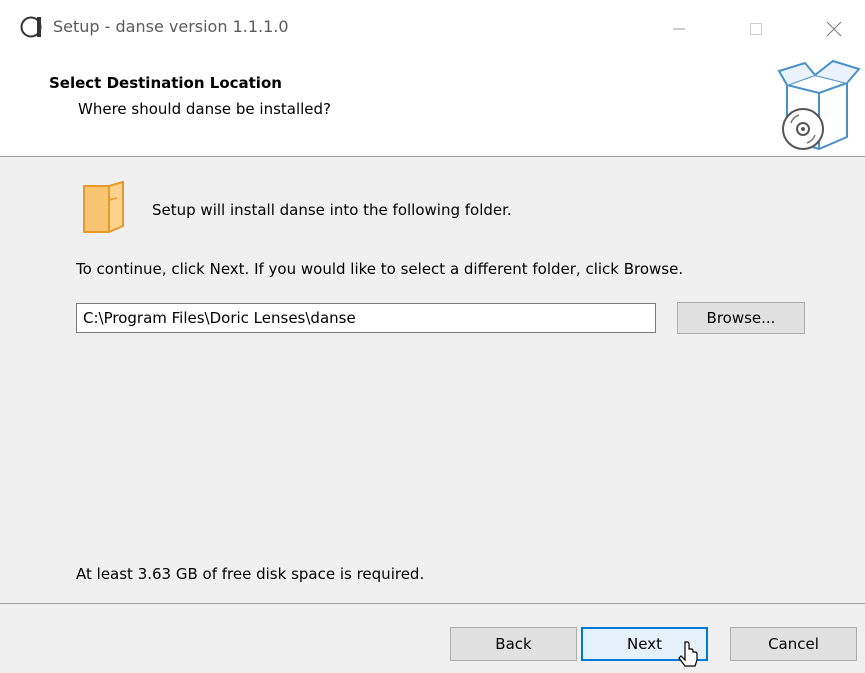  Describe the element at coordinates (819, 105) in the screenshot. I see `install-box-icon` at that location.